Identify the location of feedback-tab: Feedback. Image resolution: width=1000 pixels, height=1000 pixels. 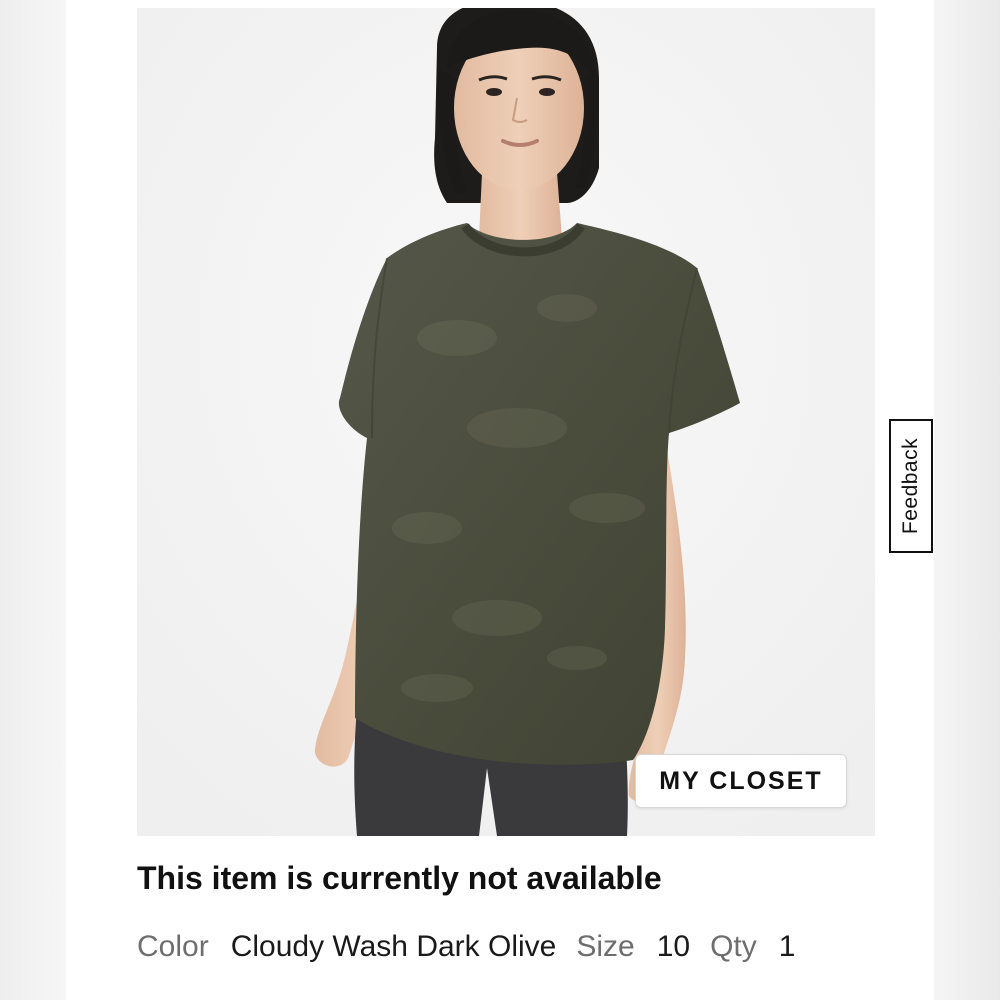
(911, 486).